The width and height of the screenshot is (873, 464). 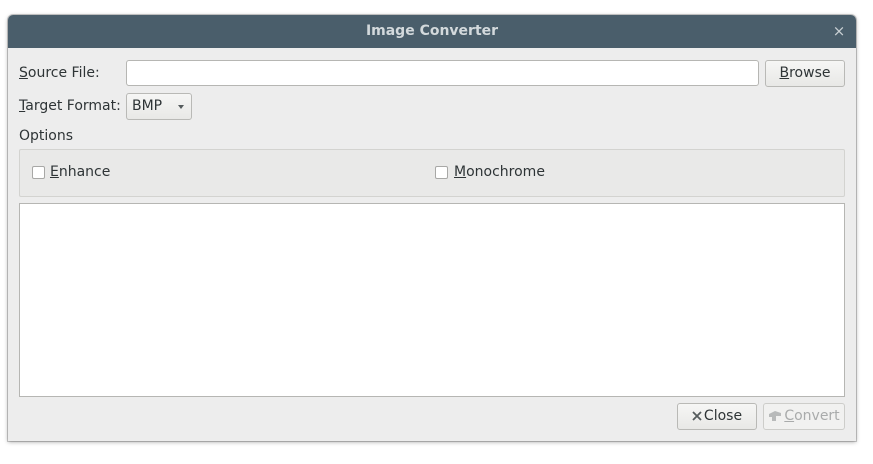 I want to click on convert-button: Convert, so click(x=804, y=416).